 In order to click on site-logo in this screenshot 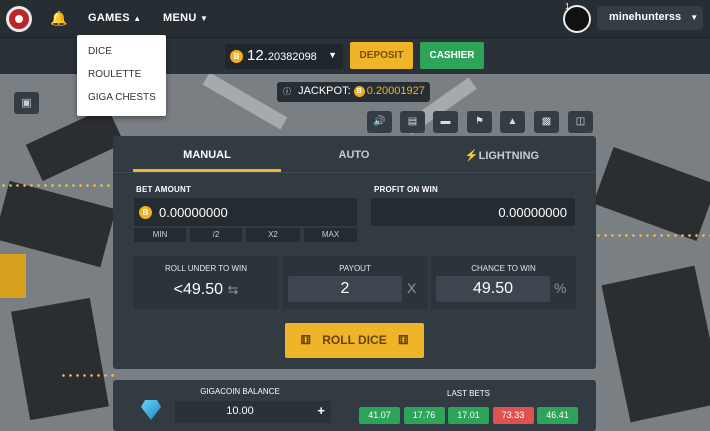, I will do `click(19, 19)`.